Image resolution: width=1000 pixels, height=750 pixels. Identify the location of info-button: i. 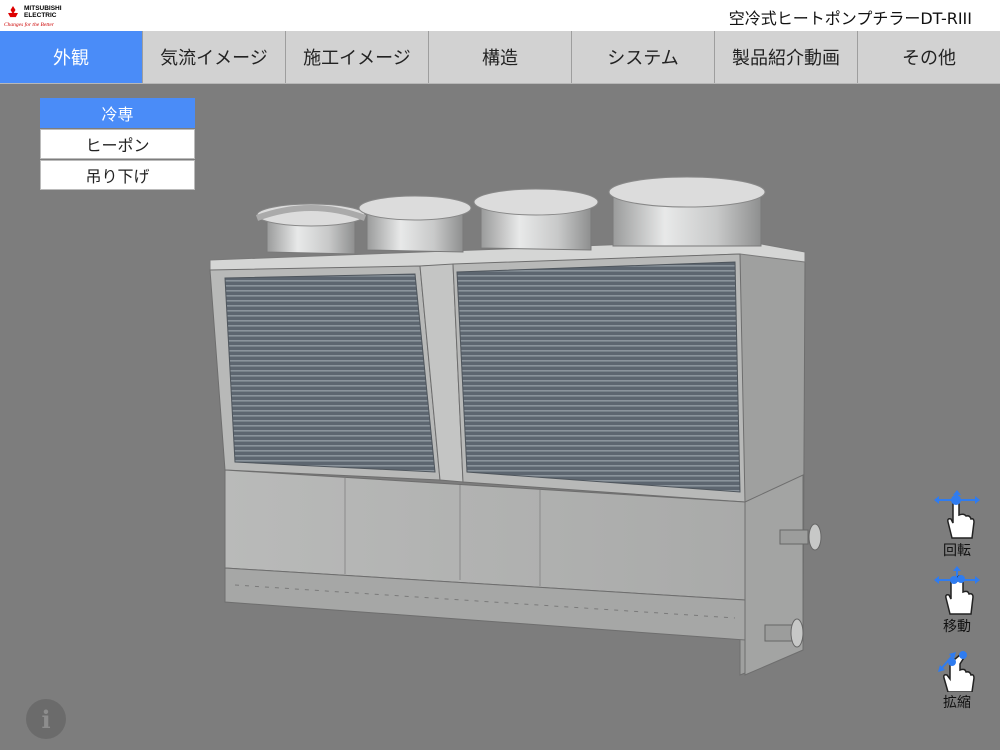
(46, 719).